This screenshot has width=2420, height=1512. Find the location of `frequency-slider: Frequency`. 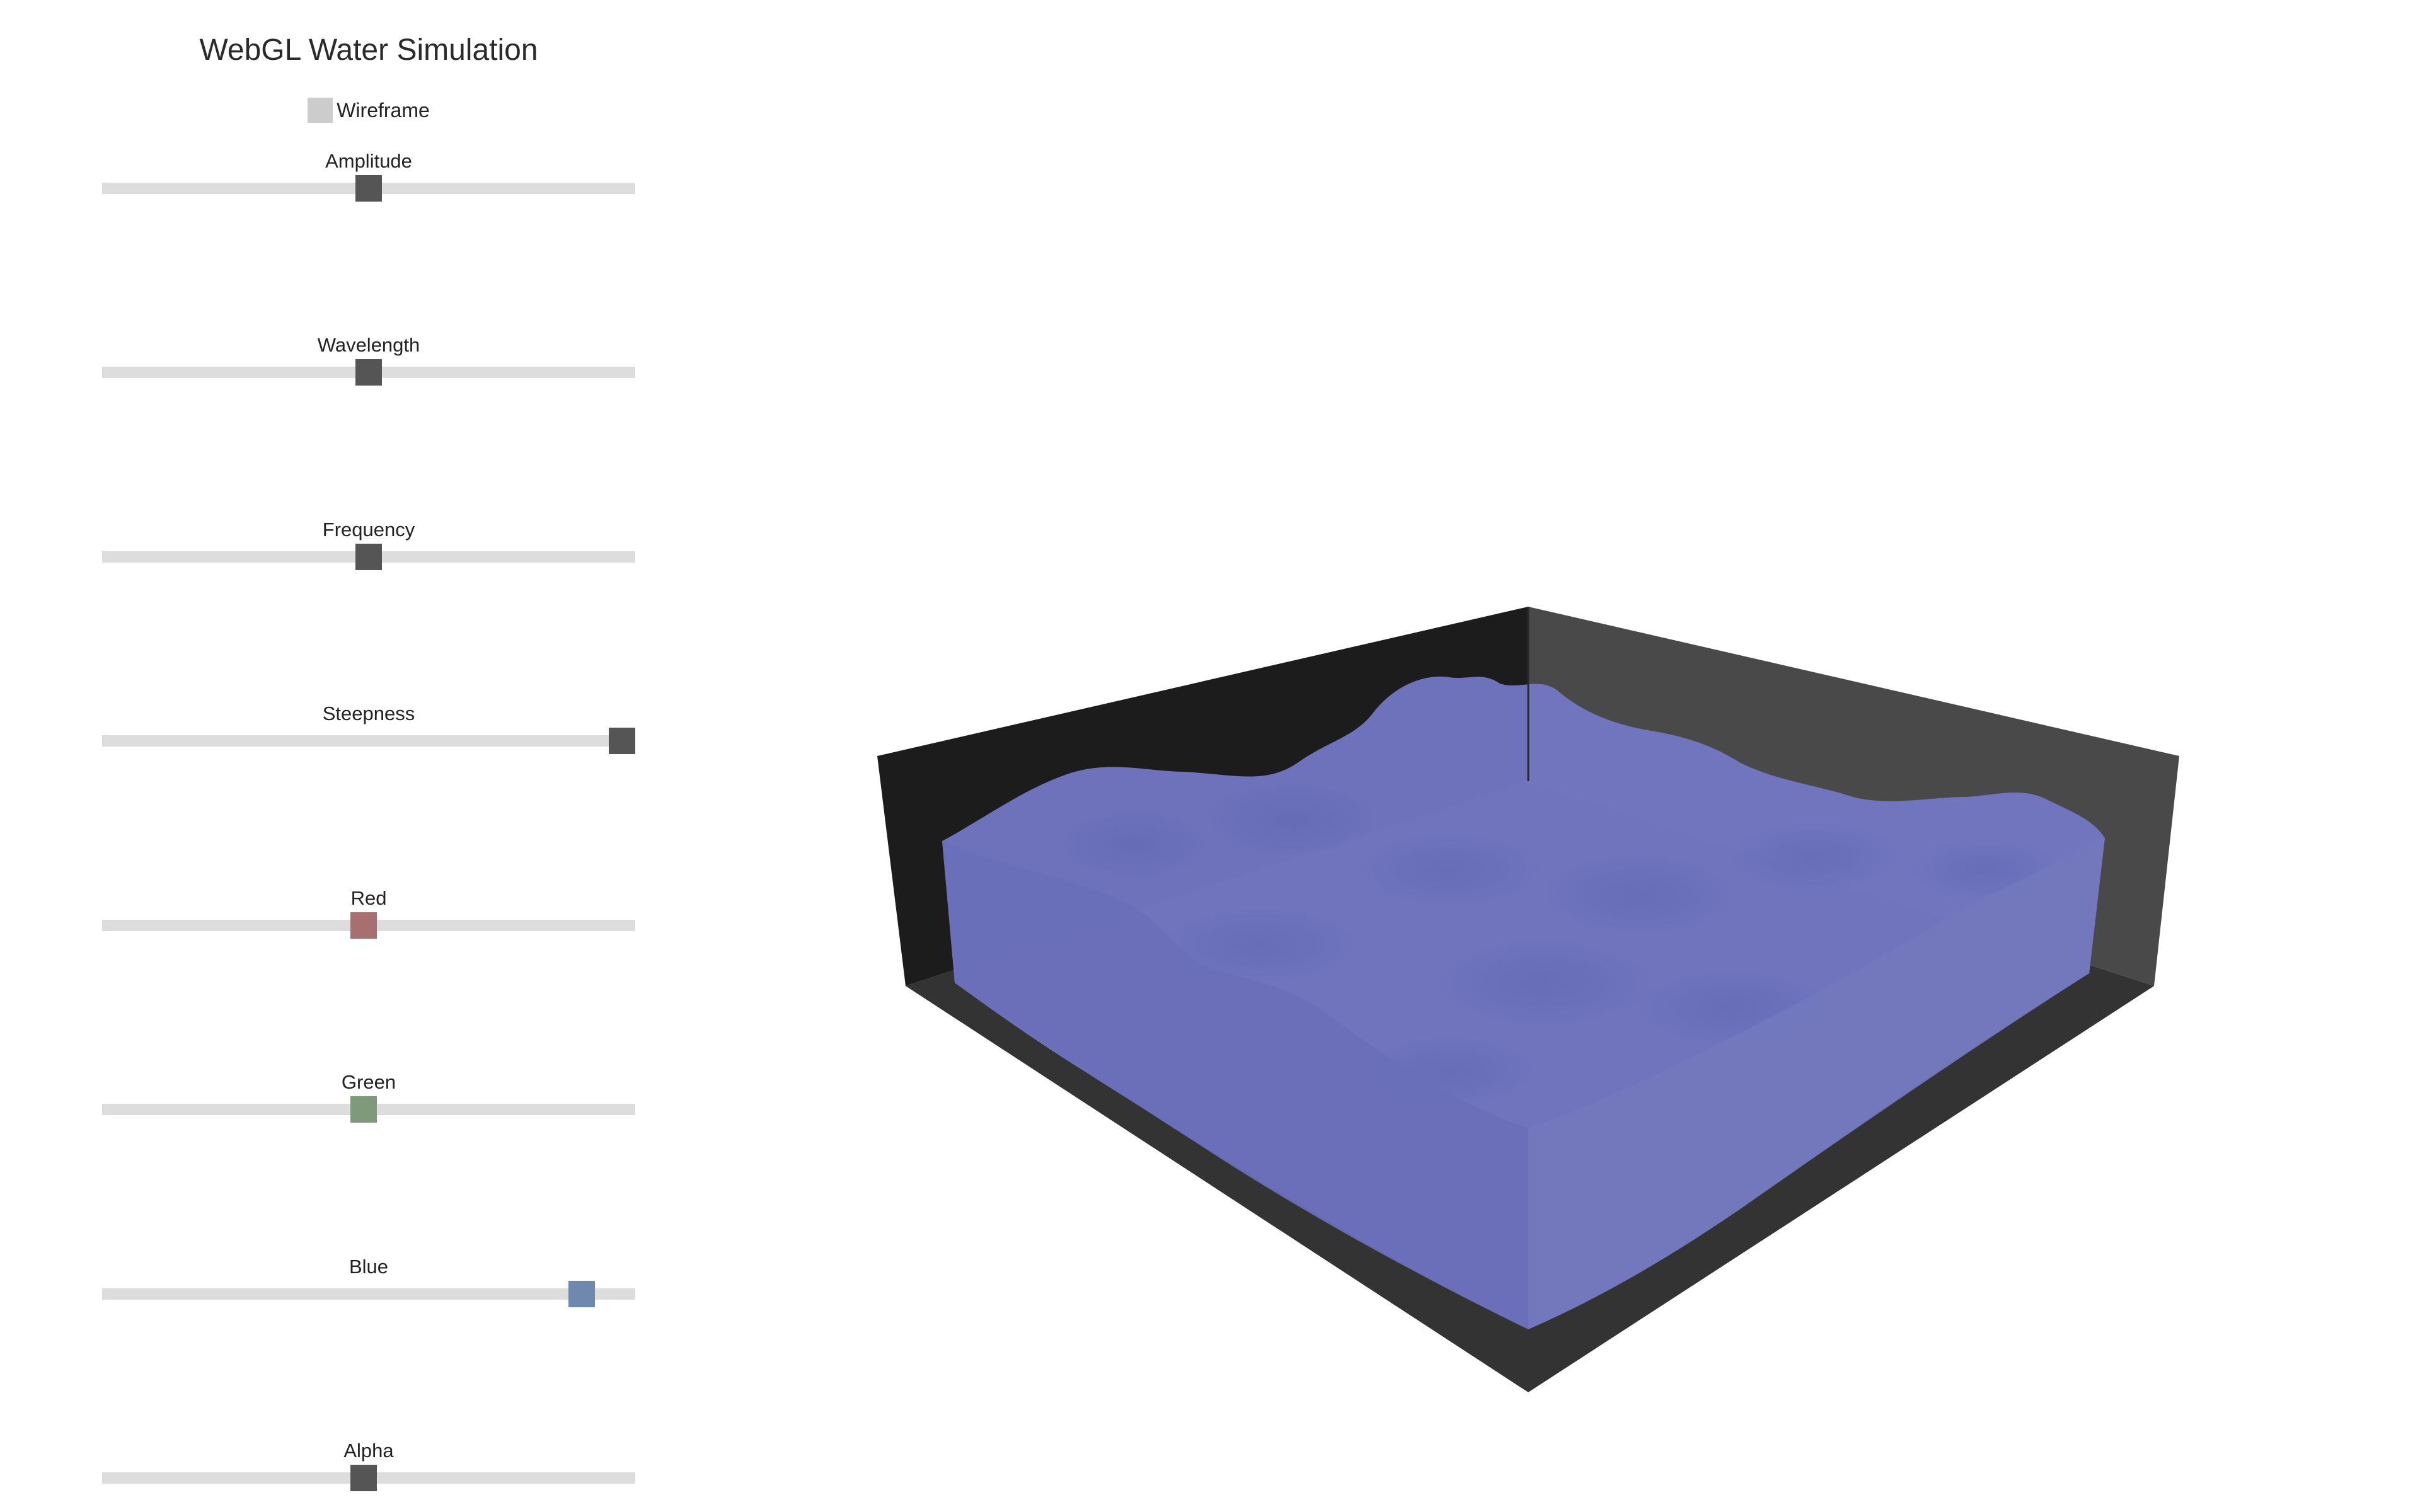

frequency-slider: Frequency is located at coordinates (369, 544).